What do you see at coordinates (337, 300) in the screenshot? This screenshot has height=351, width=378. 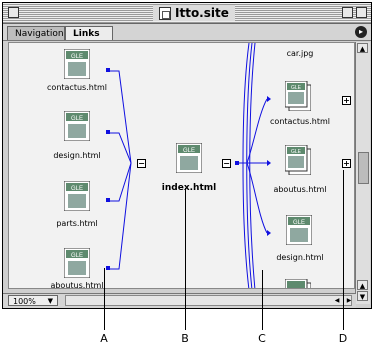 I see `scroll-left-icon: ◀` at bounding box center [337, 300].